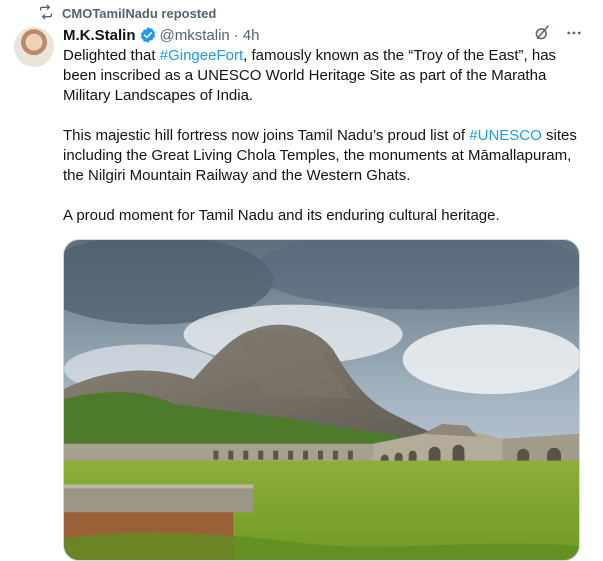 The width and height of the screenshot is (603, 561). What do you see at coordinates (505, 135) in the screenshot?
I see `hashtag-unesco: #UNESCO` at bounding box center [505, 135].